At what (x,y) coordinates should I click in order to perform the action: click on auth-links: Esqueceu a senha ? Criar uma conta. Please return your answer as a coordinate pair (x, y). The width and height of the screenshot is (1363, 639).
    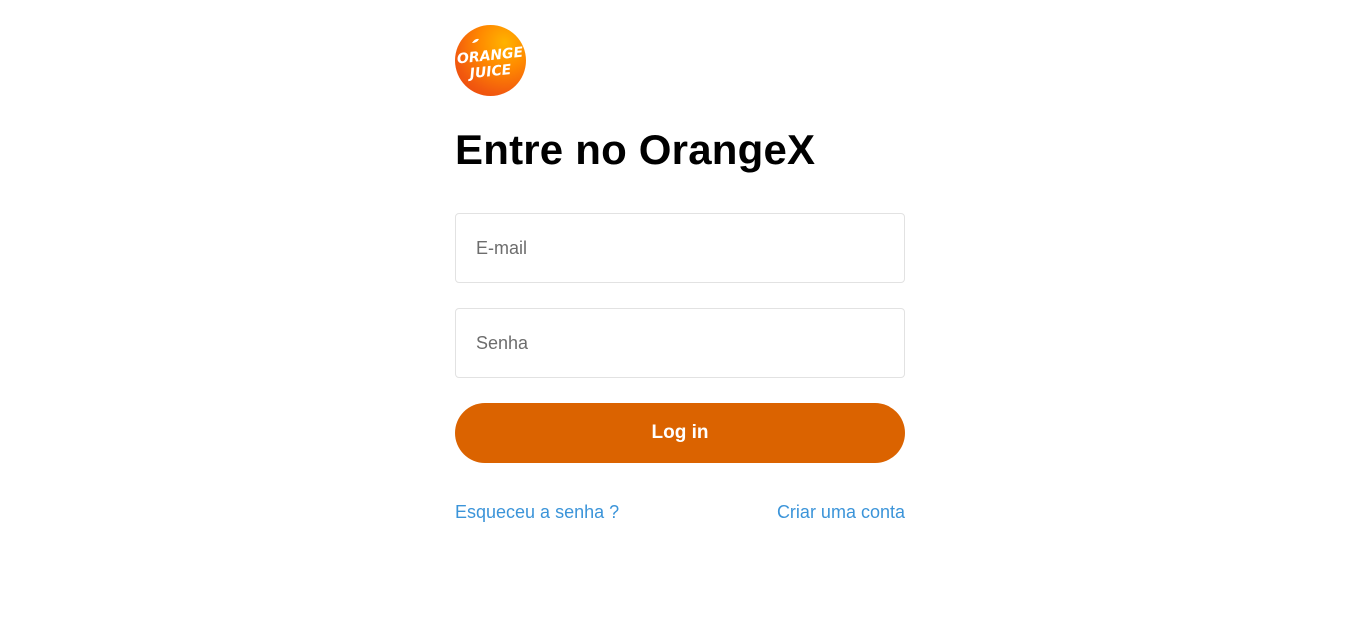
    Looking at the image, I should click on (680, 512).